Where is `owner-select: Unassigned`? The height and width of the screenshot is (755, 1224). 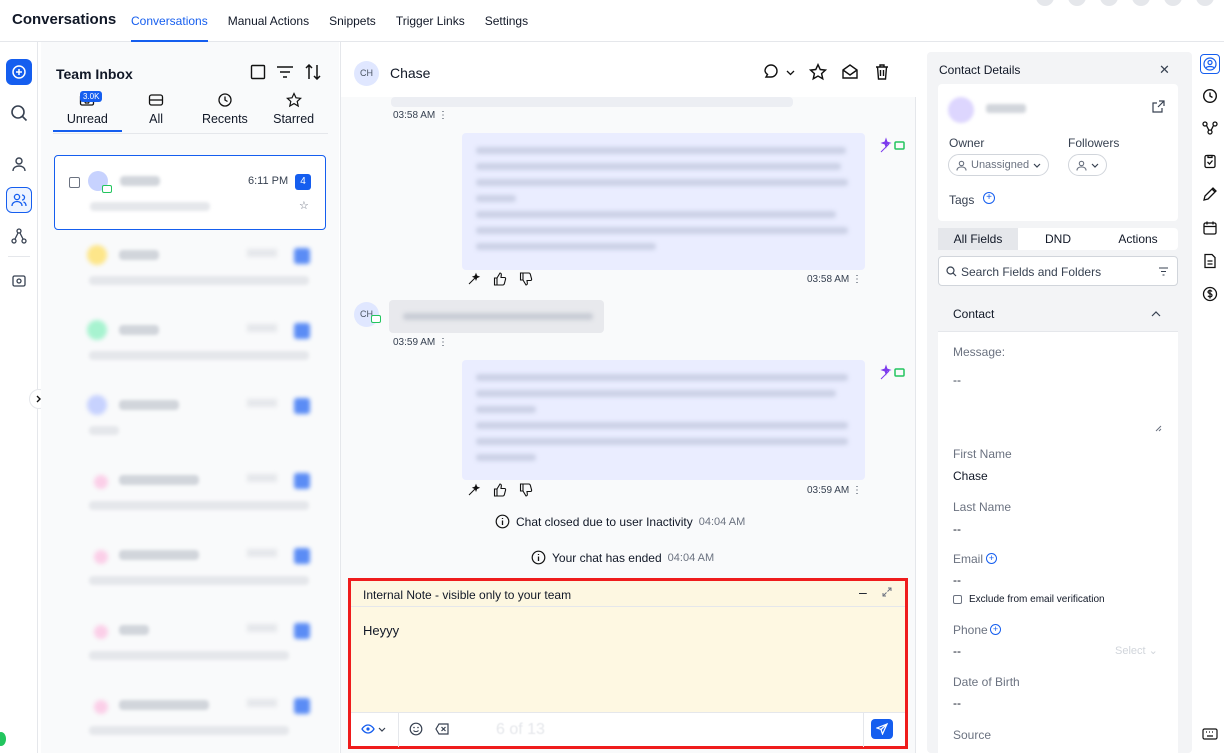
owner-select: Unassigned is located at coordinates (999, 165).